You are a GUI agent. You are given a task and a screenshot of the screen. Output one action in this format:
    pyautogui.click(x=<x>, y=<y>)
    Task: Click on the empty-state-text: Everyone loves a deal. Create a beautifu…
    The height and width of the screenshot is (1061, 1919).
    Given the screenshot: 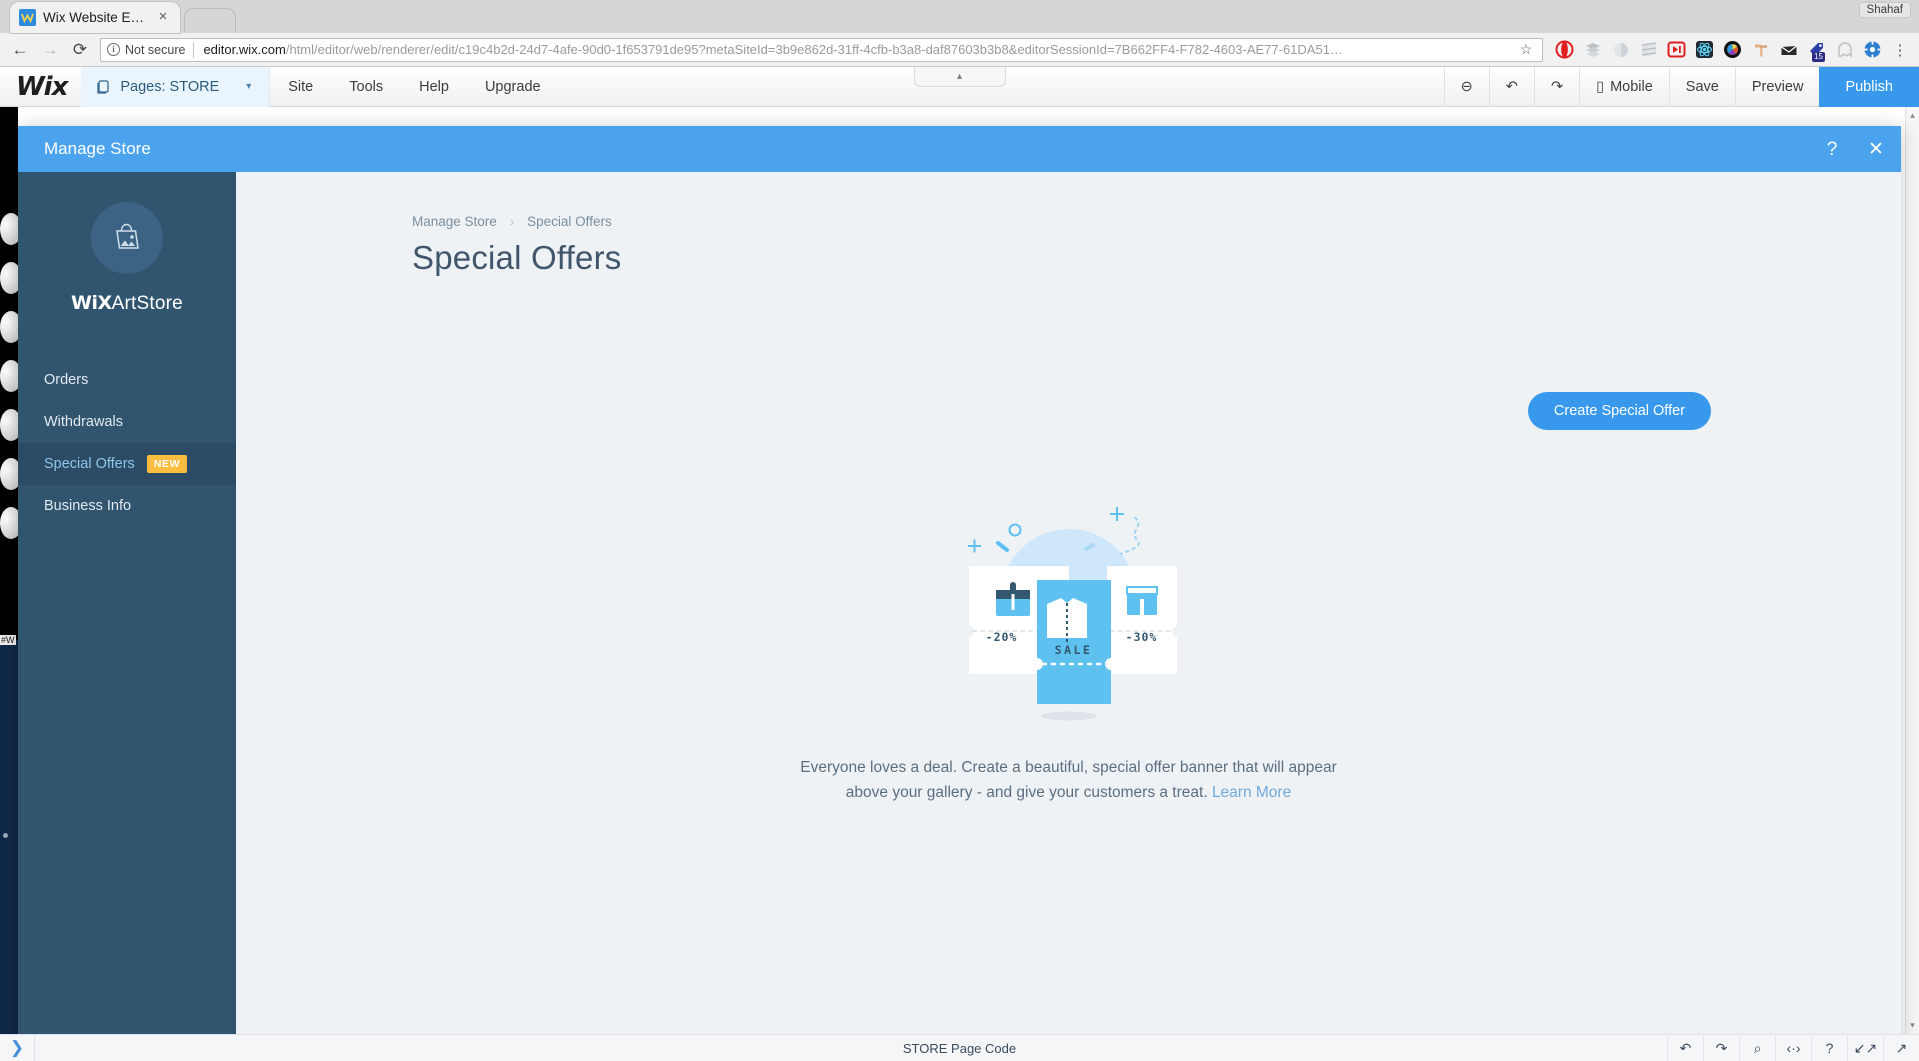 What is the action you would take?
    pyautogui.click(x=1069, y=780)
    